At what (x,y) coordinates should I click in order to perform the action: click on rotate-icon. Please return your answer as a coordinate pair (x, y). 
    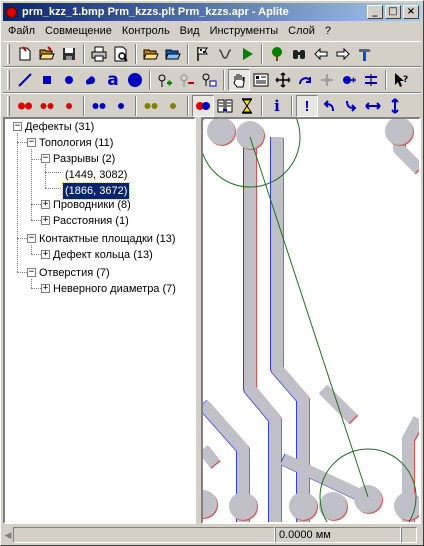
    Looking at the image, I should click on (305, 81).